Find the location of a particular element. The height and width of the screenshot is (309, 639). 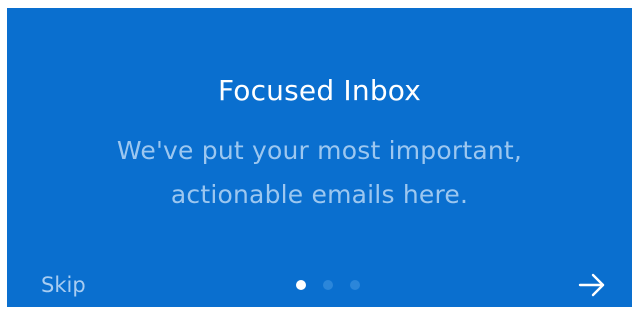

next-button is located at coordinates (592, 285).